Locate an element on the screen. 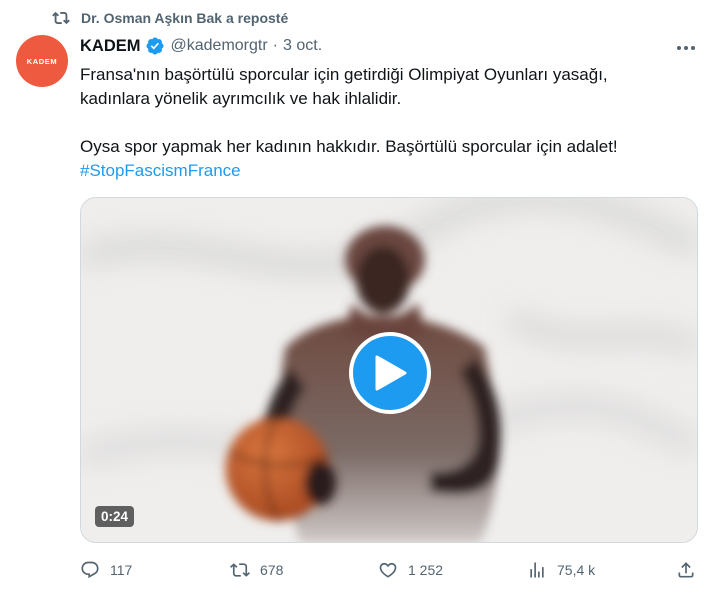  repost-count: 678 is located at coordinates (272, 570).